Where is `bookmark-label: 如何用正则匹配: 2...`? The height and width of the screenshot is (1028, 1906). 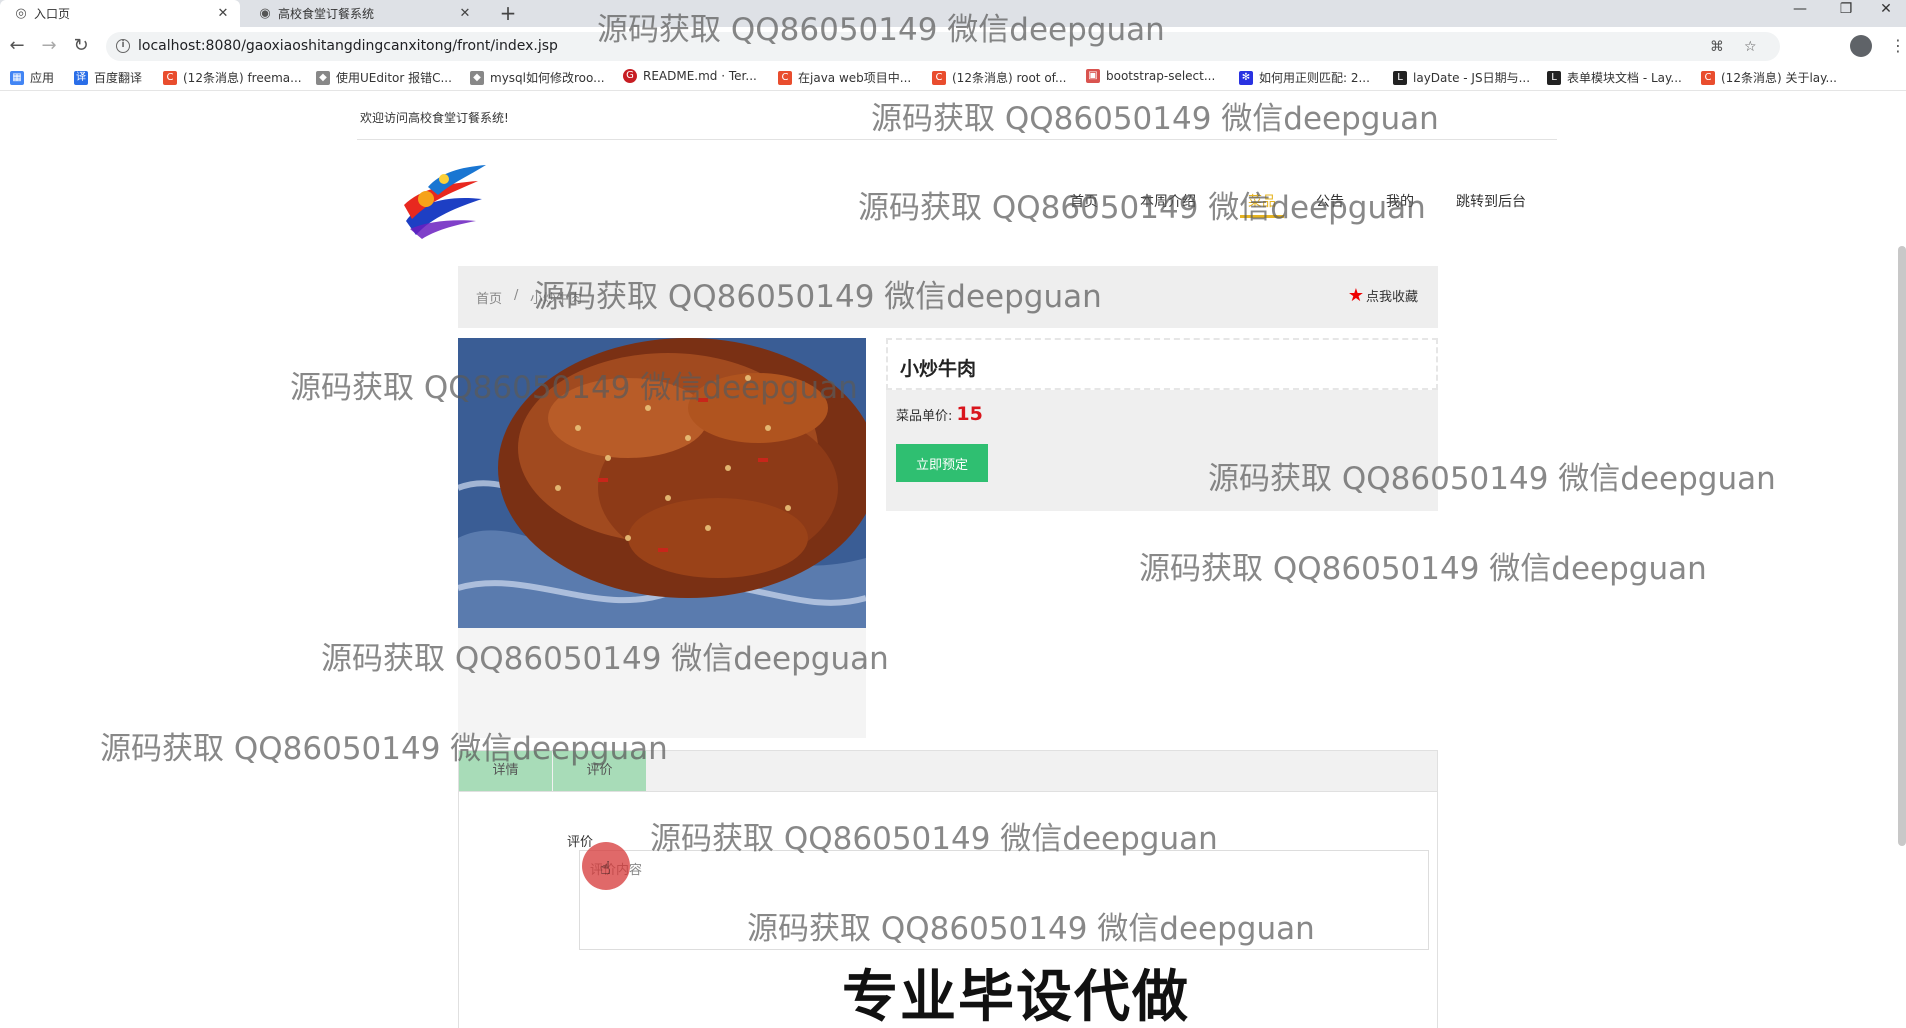
bookmark-label: 如何用正则匹配: 2... is located at coordinates (1314, 78).